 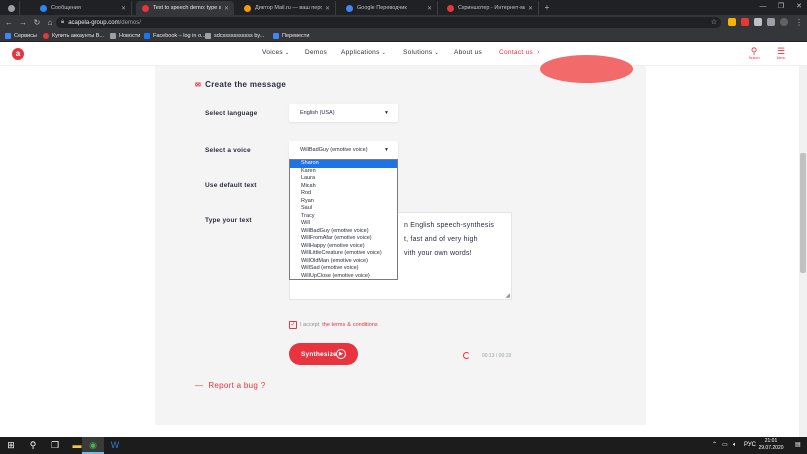 I want to click on browser-tab-acapela: Text to speech demo: type and l... ✕, so click(x=185, y=8).